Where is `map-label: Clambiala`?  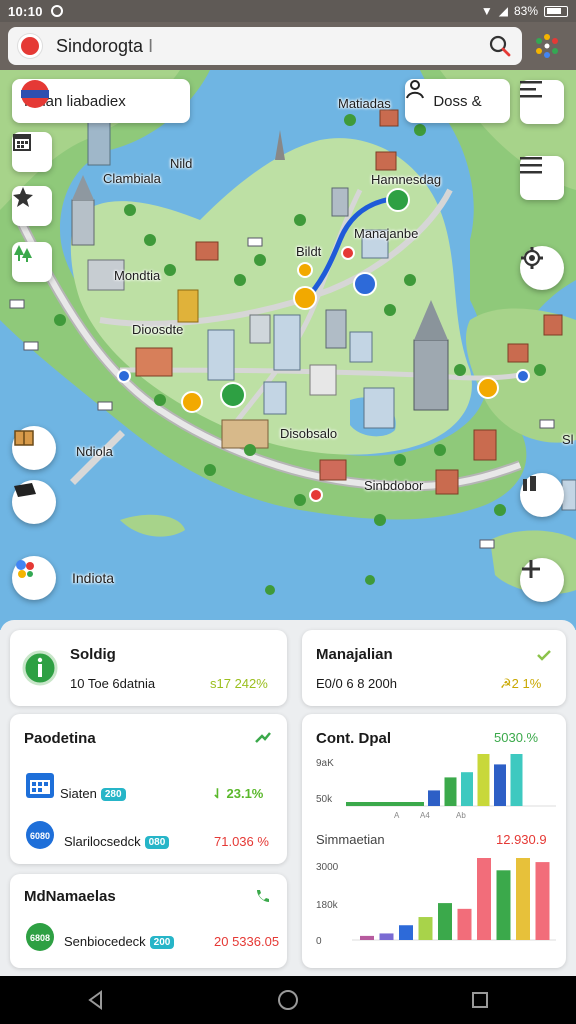
map-label: Clambiala is located at coordinates (132, 178).